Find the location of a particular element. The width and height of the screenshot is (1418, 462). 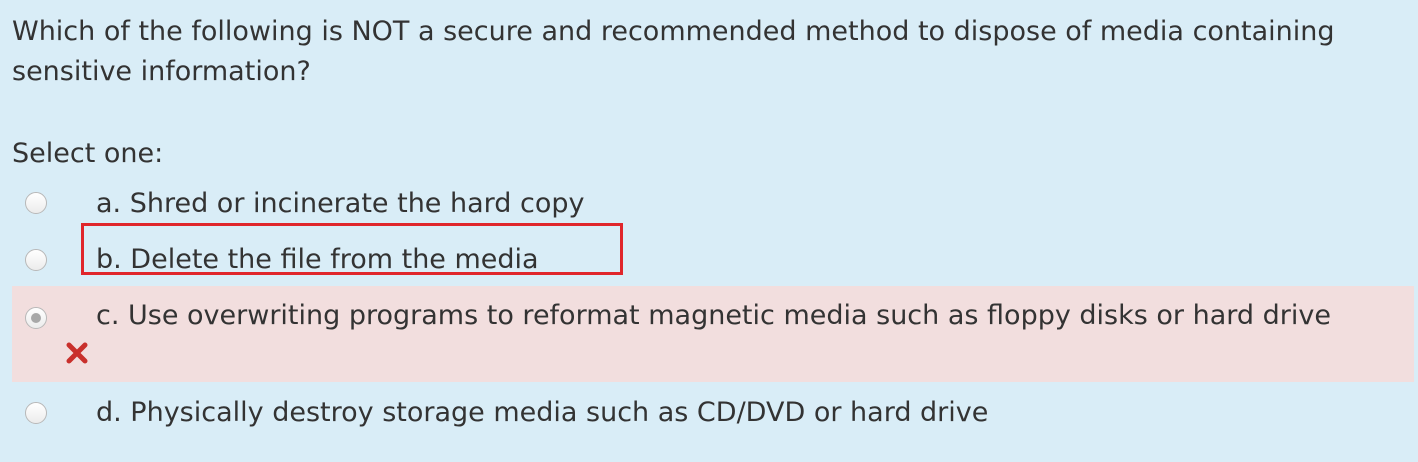

select-one-prompt: Select one: is located at coordinates (88, 153).